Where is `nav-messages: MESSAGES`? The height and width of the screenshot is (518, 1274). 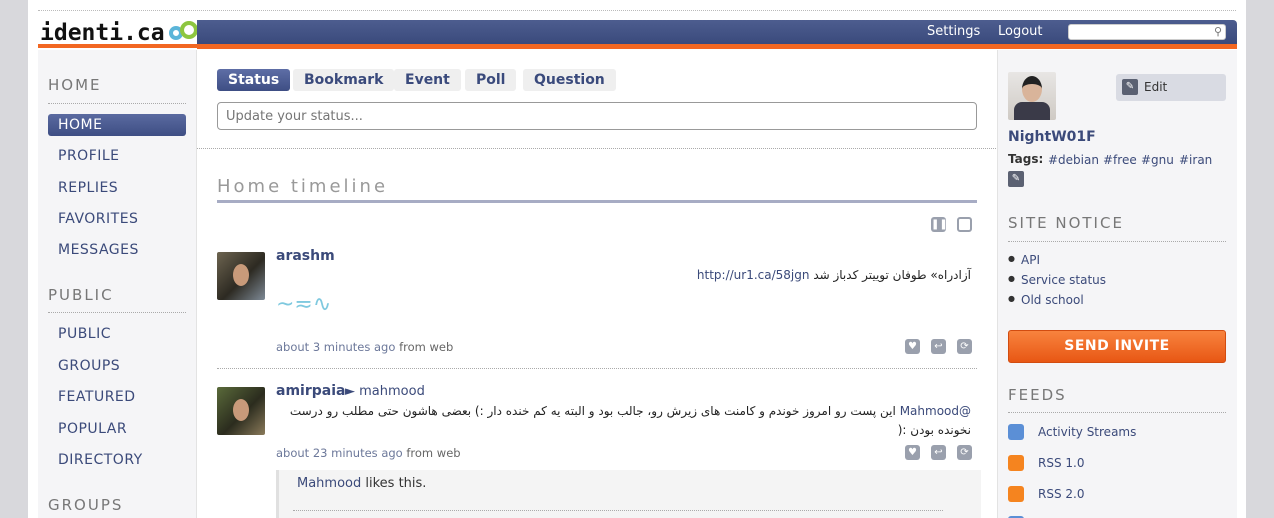
nav-messages: MESSAGES is located at coordinates (117, 250).